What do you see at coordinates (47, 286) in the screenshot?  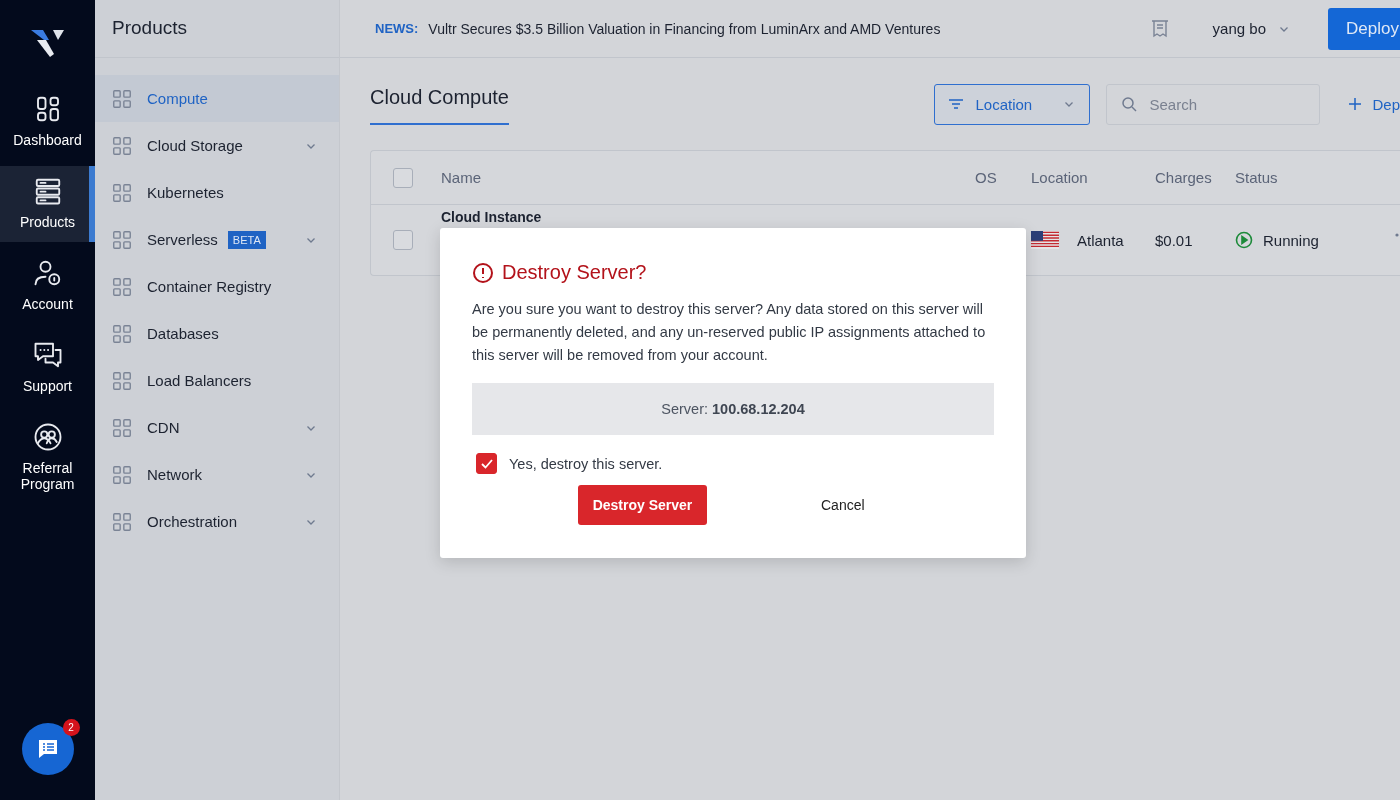 I see `rail-nav-item: Account` at bounding box center [47, 286].